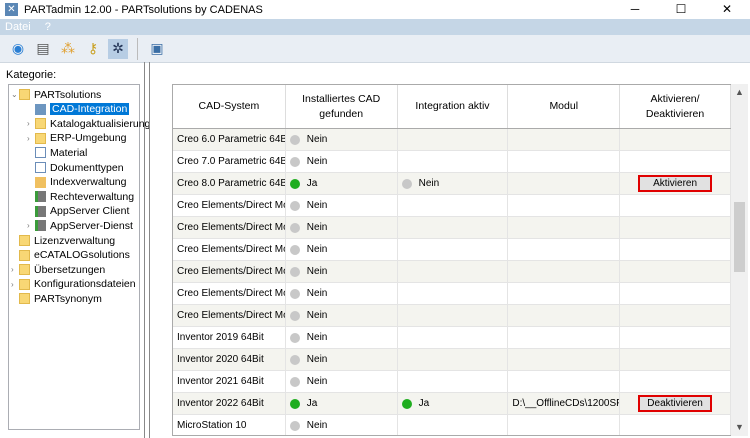  What do you see at coordinates (452, 162) in the screenshot?
I see `table-row: Creo 7.0 Parametric 64Bit Nein` at bounding box center [452, 162].